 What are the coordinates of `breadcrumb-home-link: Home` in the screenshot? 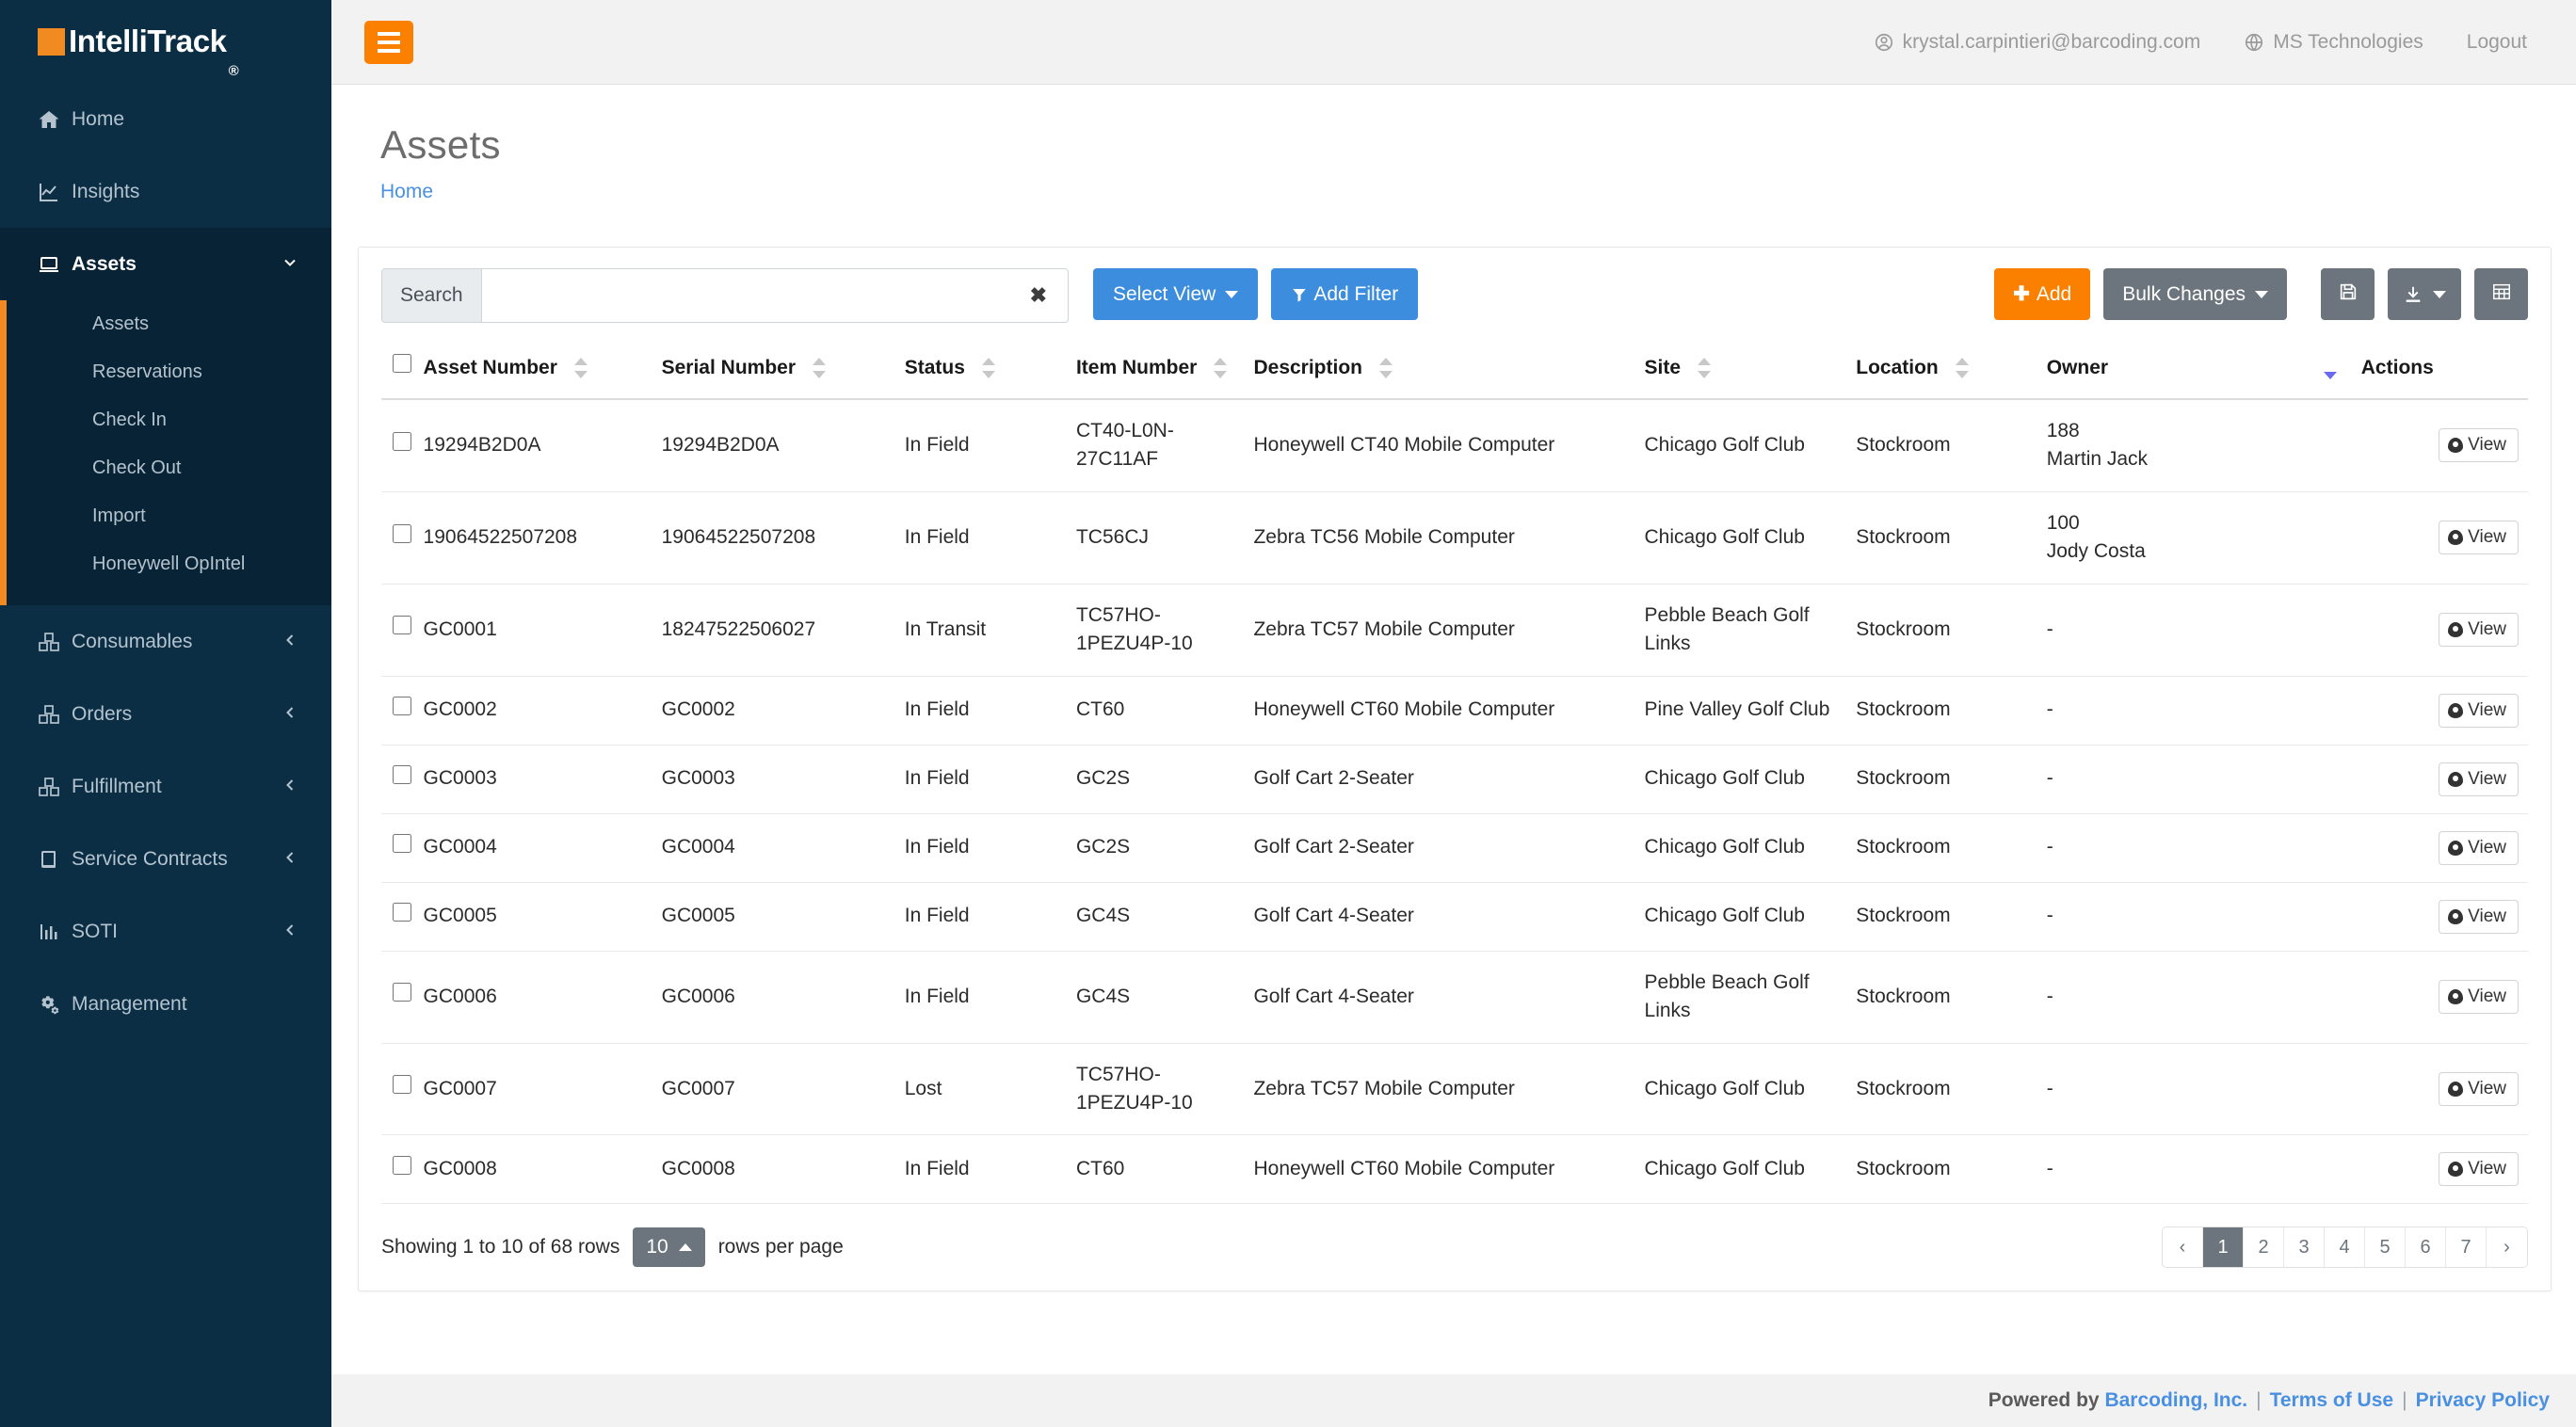 It's located at (406, 191).